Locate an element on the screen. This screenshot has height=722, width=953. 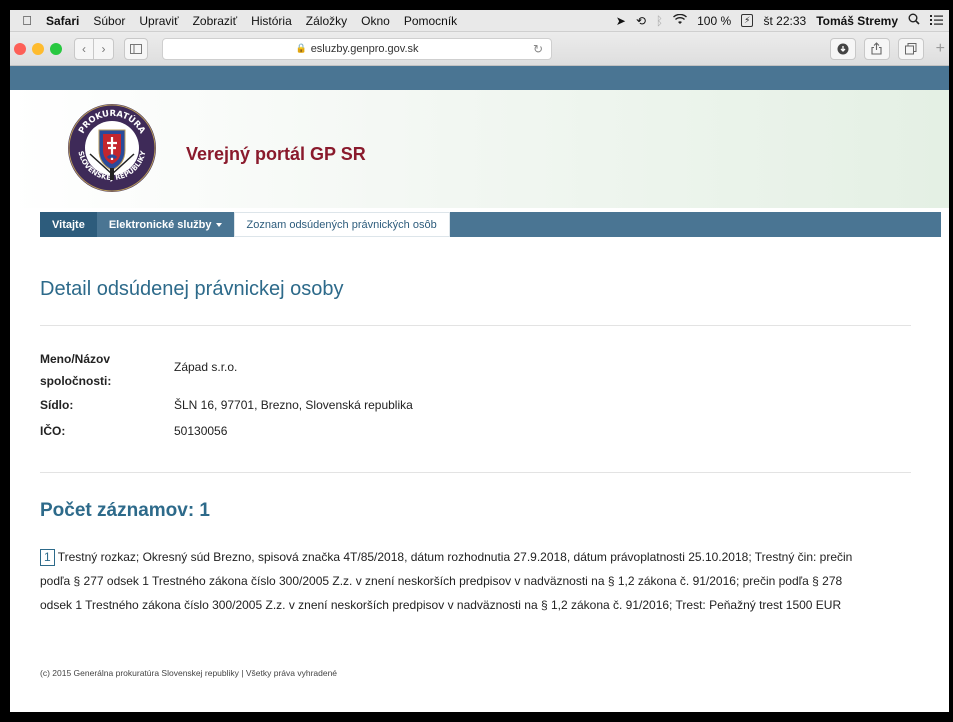
top-blue-band is located at coordinates (479, 78).